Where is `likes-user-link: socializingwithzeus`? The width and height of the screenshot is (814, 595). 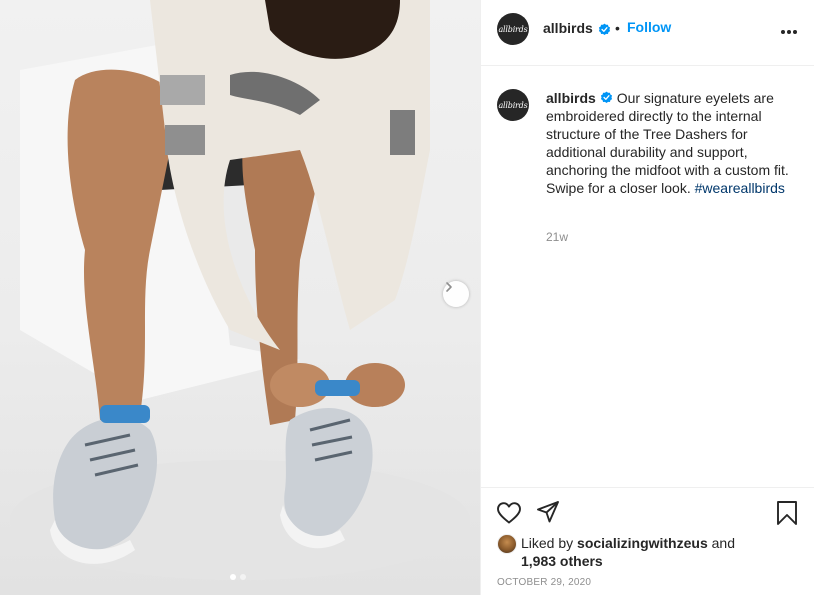 likes-user-link: socializingwithzeus is located at coordinates (642, 543).